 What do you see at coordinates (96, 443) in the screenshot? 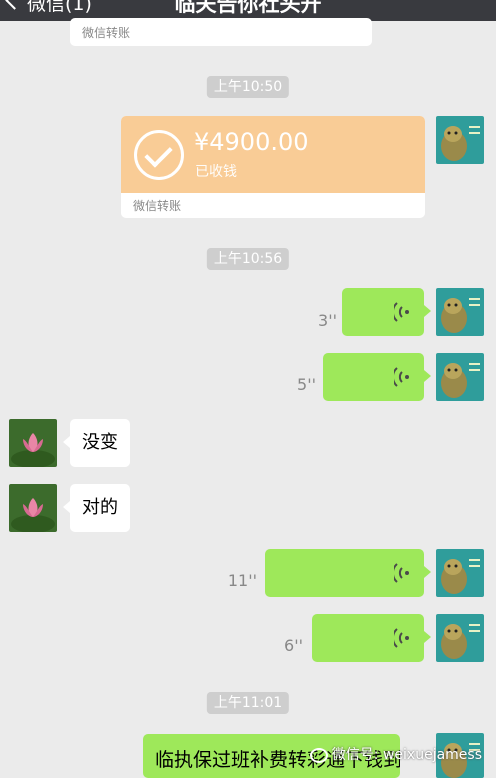
I see `incoming-message: 没变` at bounding box center [96, 443].